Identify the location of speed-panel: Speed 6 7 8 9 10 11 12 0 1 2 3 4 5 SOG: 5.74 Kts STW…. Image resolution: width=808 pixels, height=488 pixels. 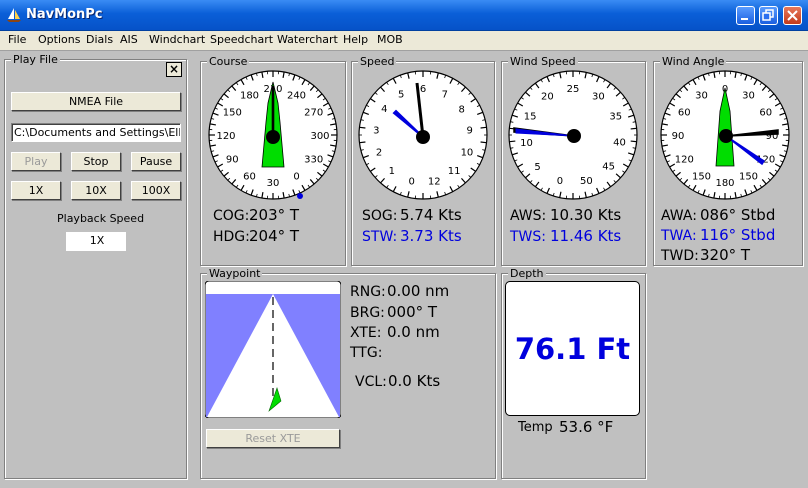
(423, 160).